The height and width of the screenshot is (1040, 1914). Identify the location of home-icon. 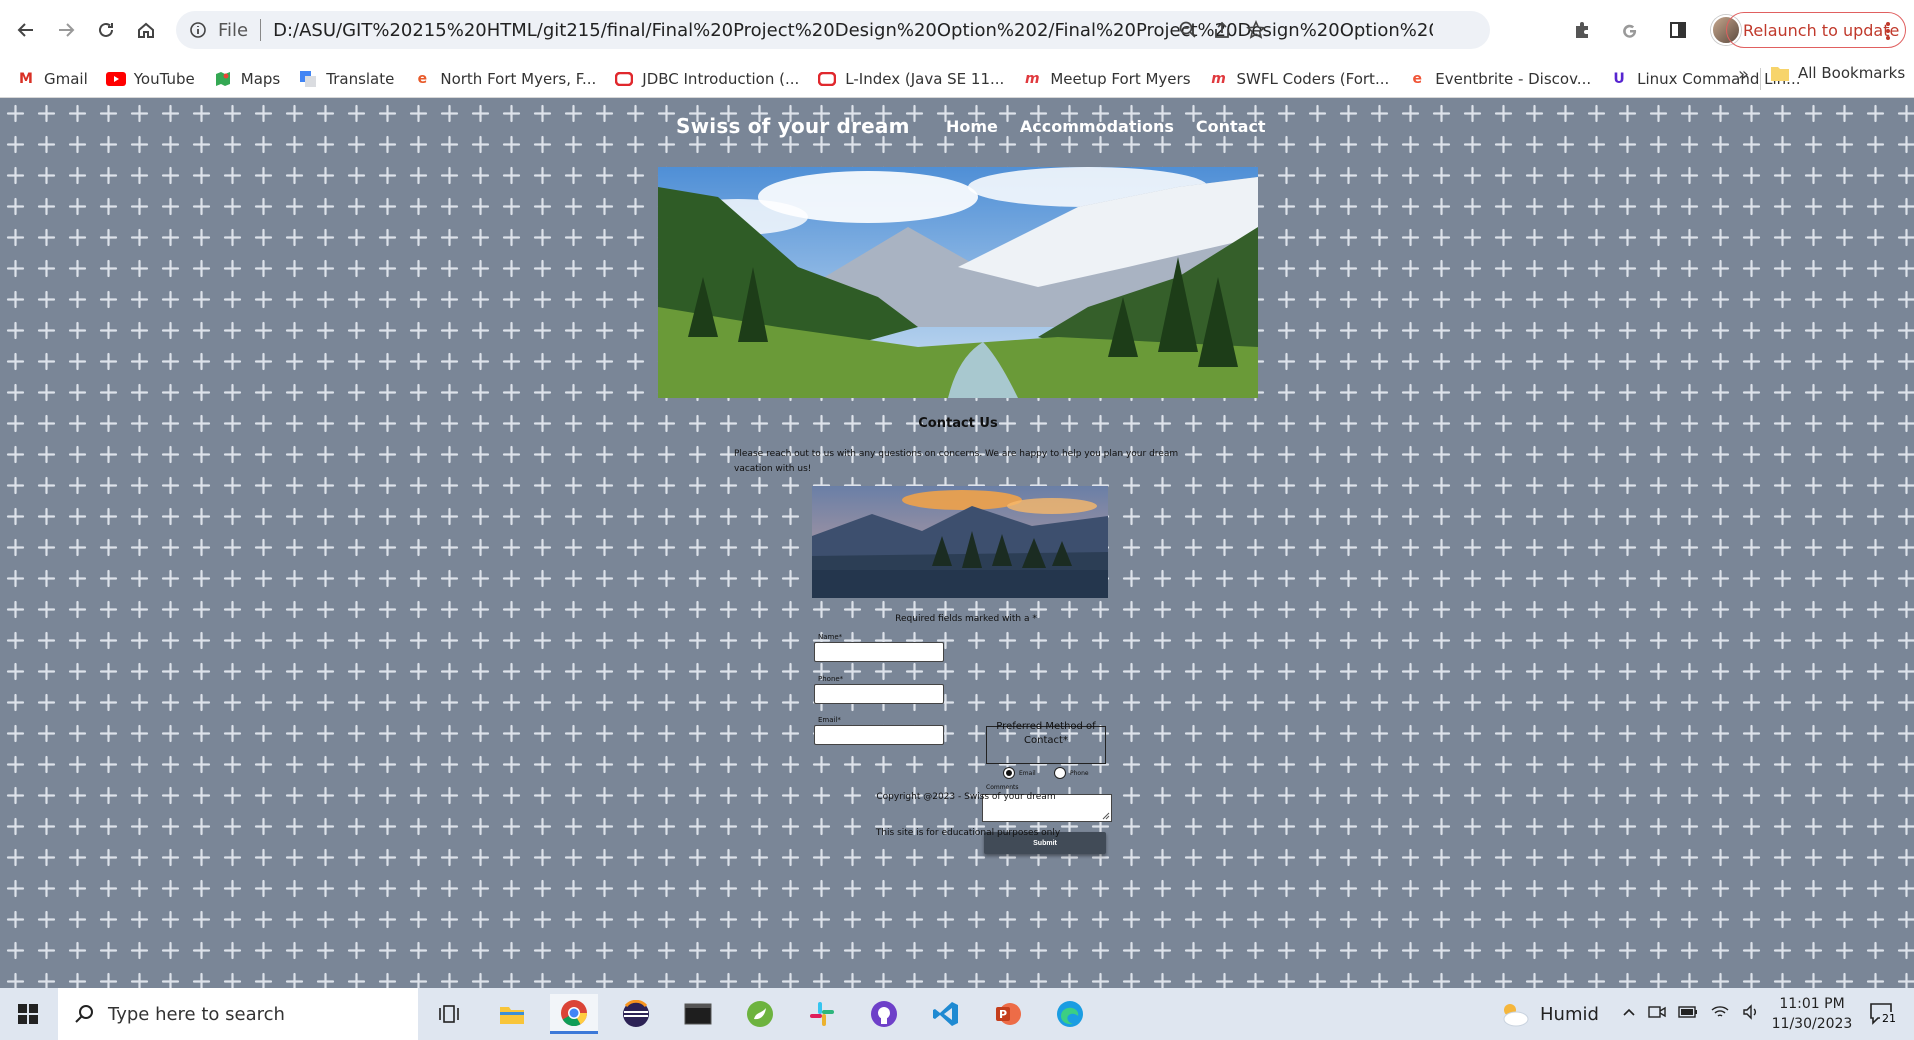
(146, 30).